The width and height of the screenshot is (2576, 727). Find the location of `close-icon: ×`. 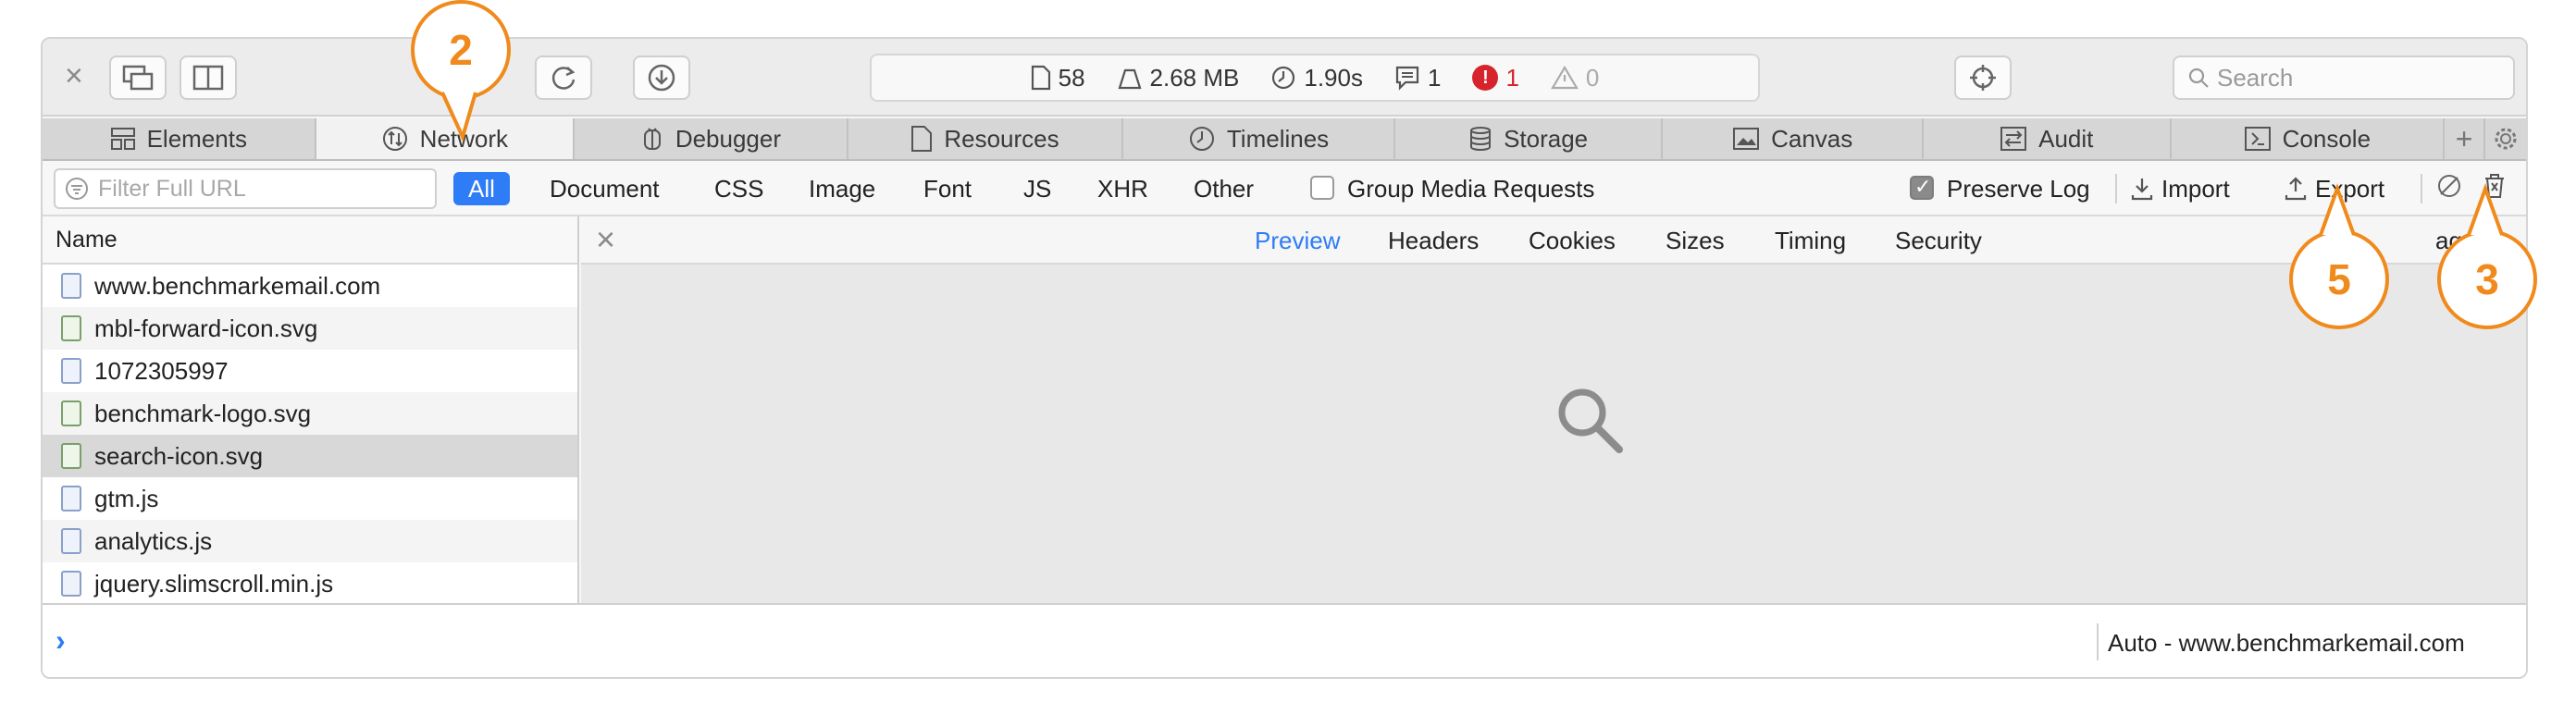

close-icon: × is located at coordinates (74, 75).